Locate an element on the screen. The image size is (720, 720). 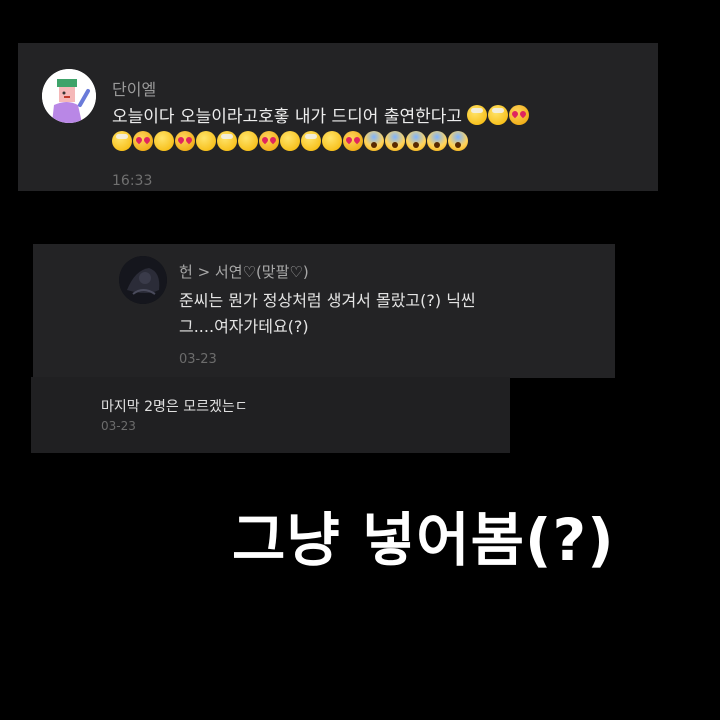
comment-text: 오늘이다 오늘이라고호홓 내가 드디어 출연한다고 is located at coordinates (382, 130).